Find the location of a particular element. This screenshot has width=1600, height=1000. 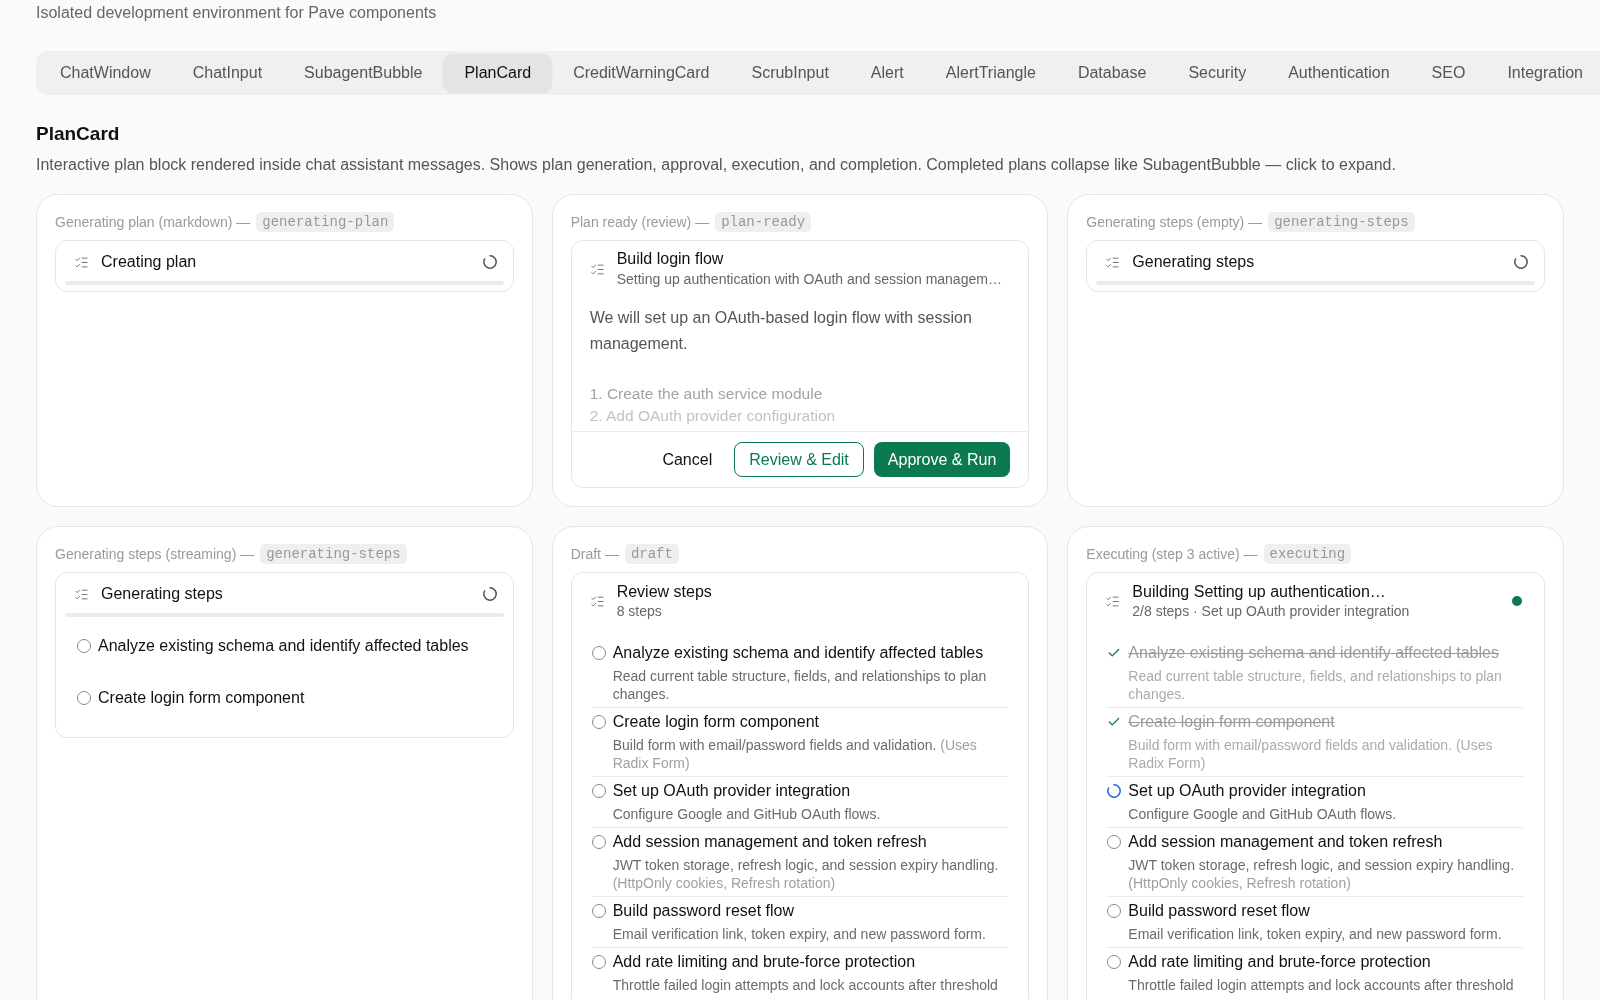

plan-title: Review steps is located at coordinates (664, 592).